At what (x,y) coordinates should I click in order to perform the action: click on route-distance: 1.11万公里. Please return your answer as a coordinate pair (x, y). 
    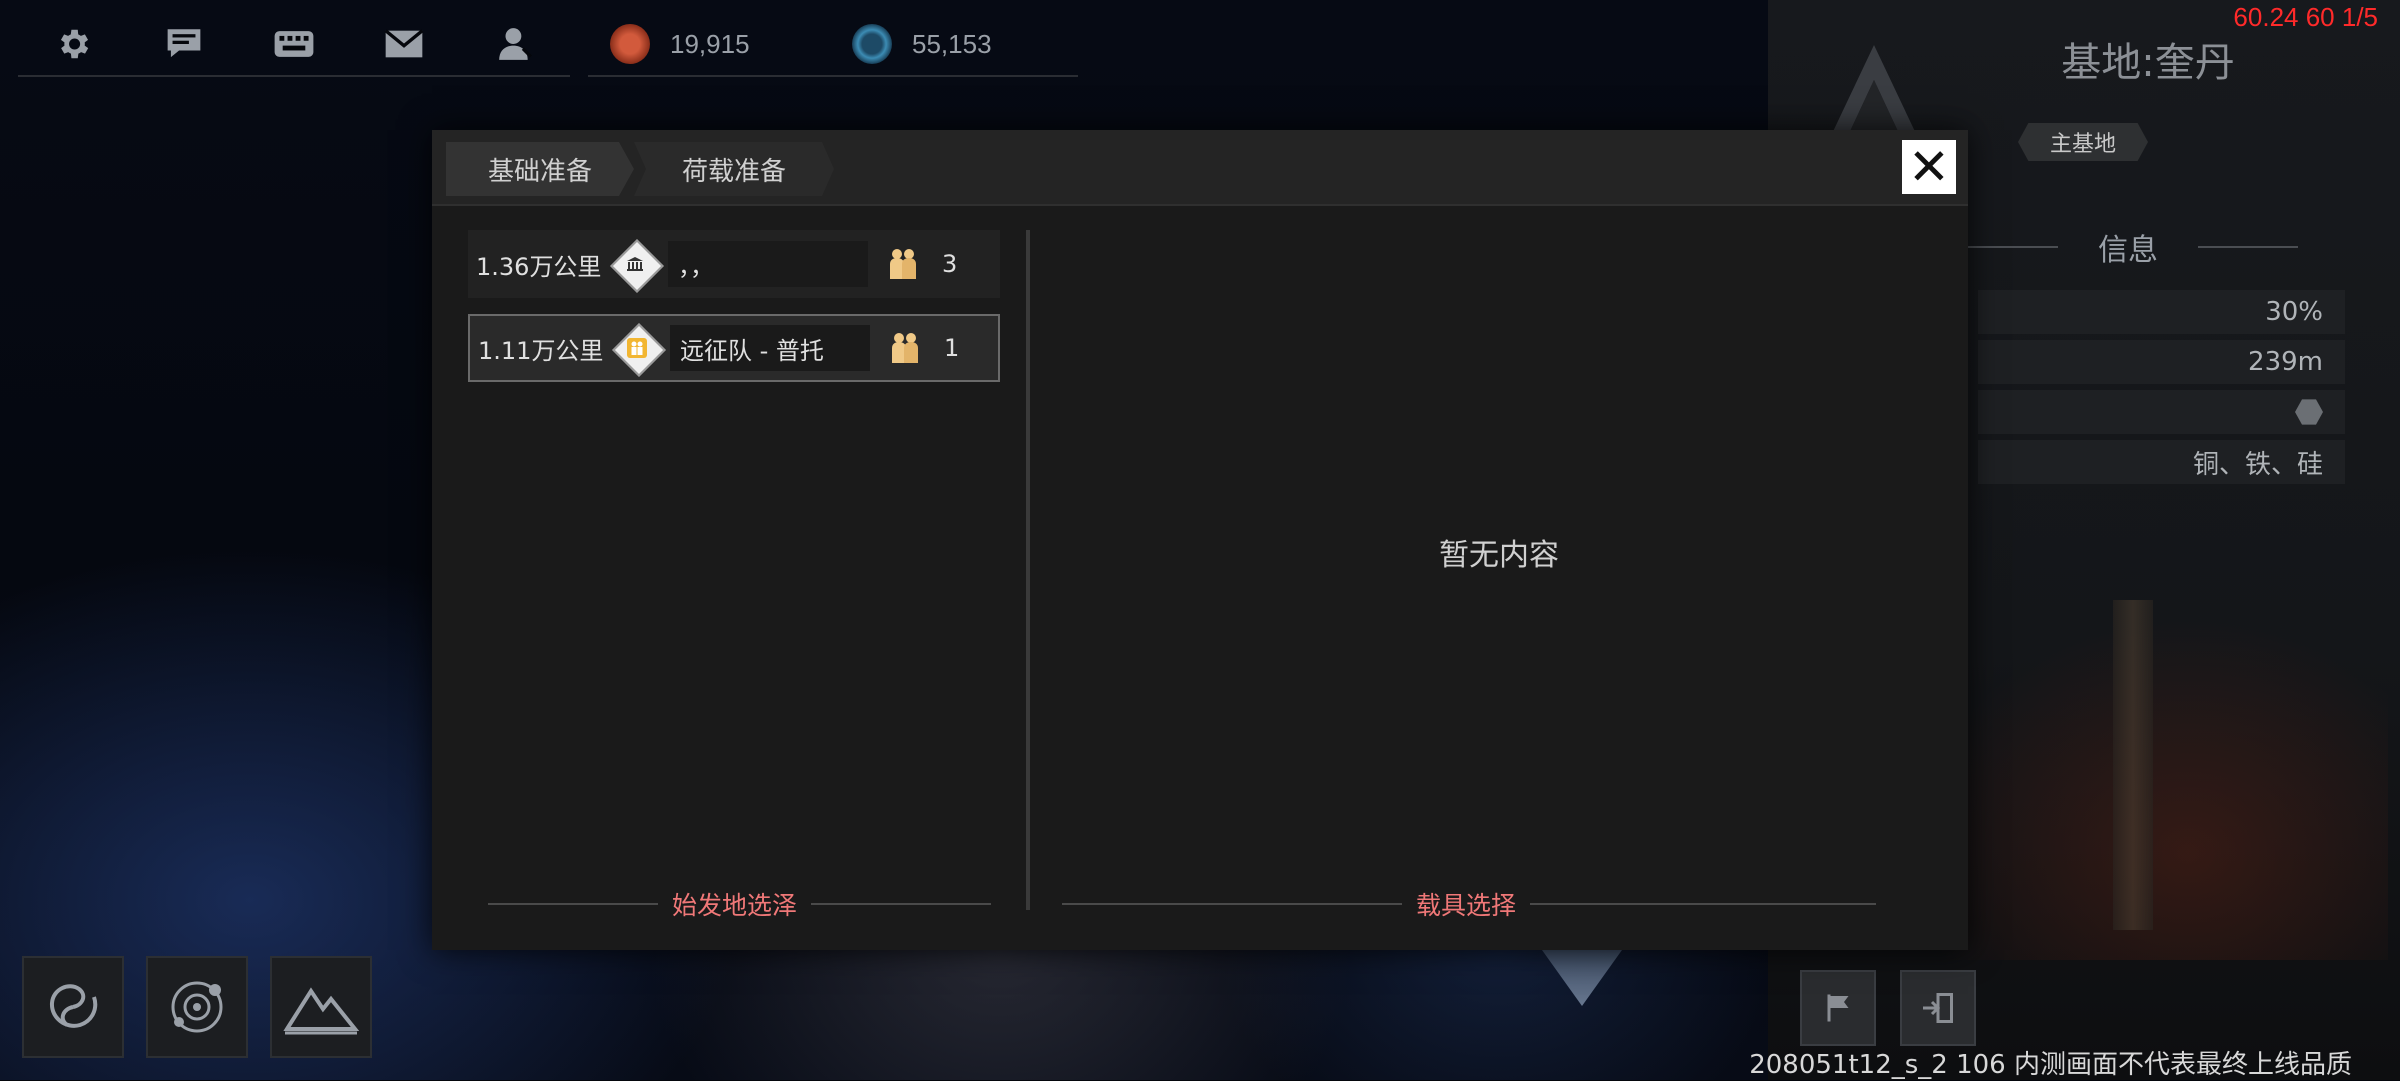
    Looking at the image, I should click on (541, 350).